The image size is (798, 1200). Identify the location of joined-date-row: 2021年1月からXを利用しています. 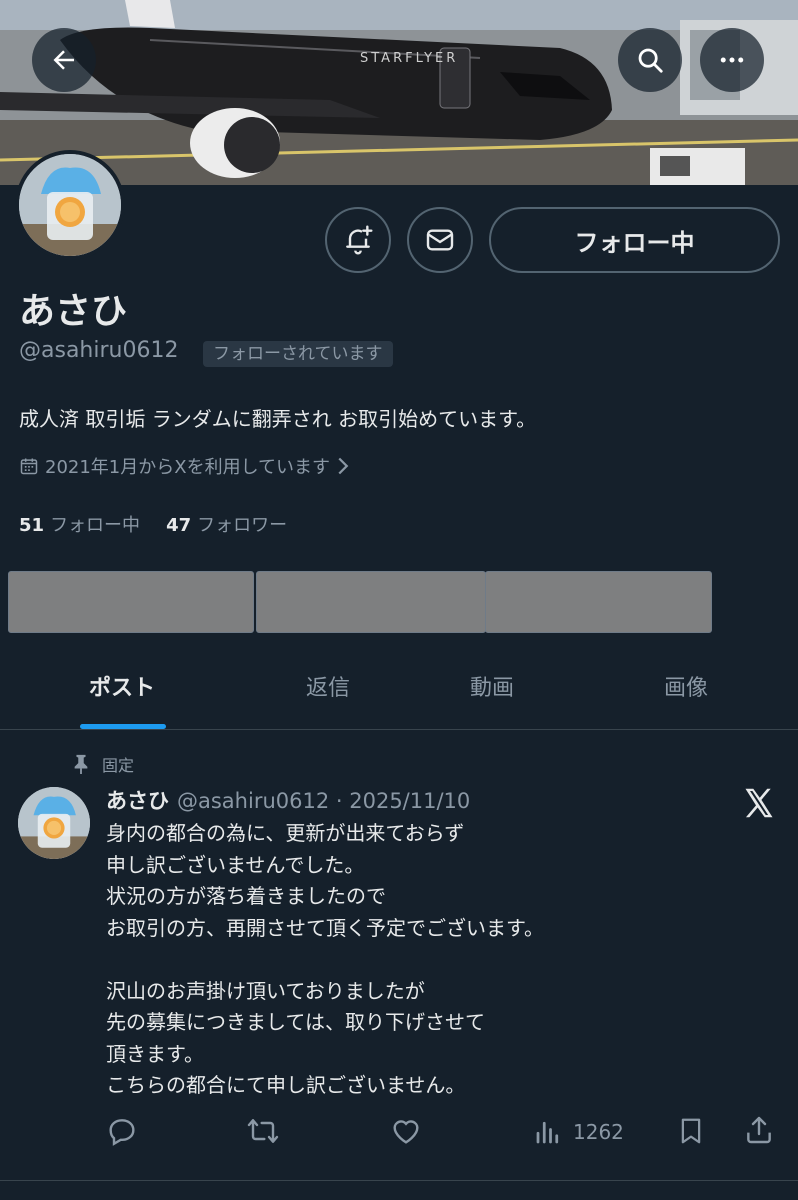
(184, 466).